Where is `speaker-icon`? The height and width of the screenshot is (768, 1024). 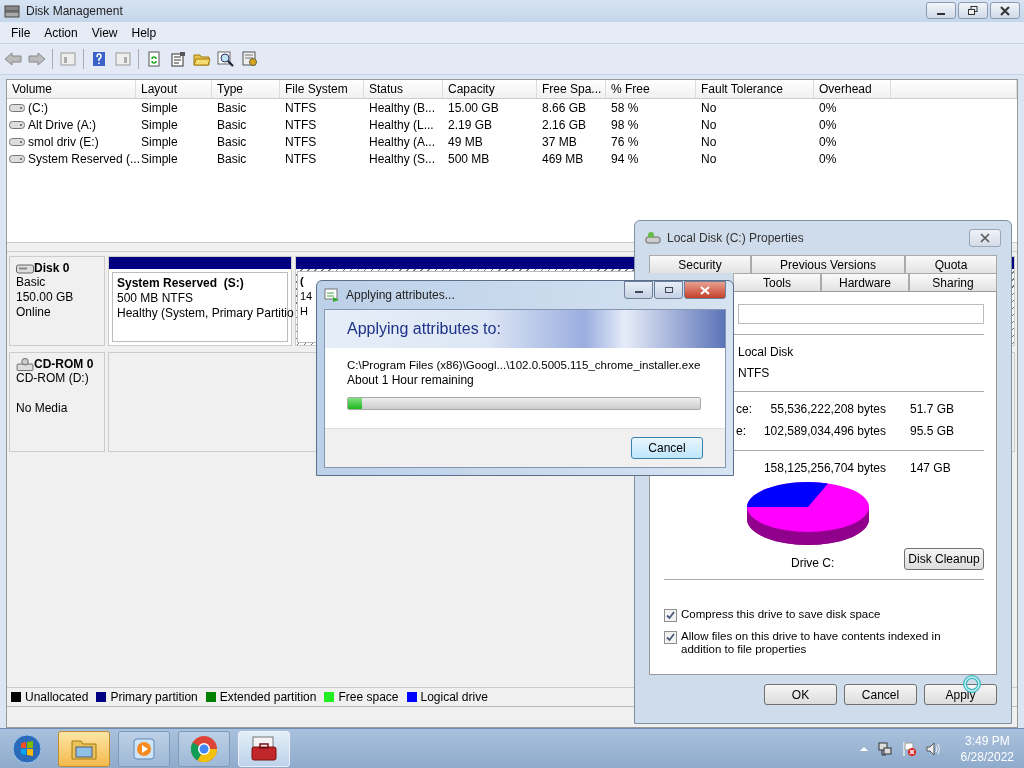
speaker-icon is located at coordinates (932, 748).